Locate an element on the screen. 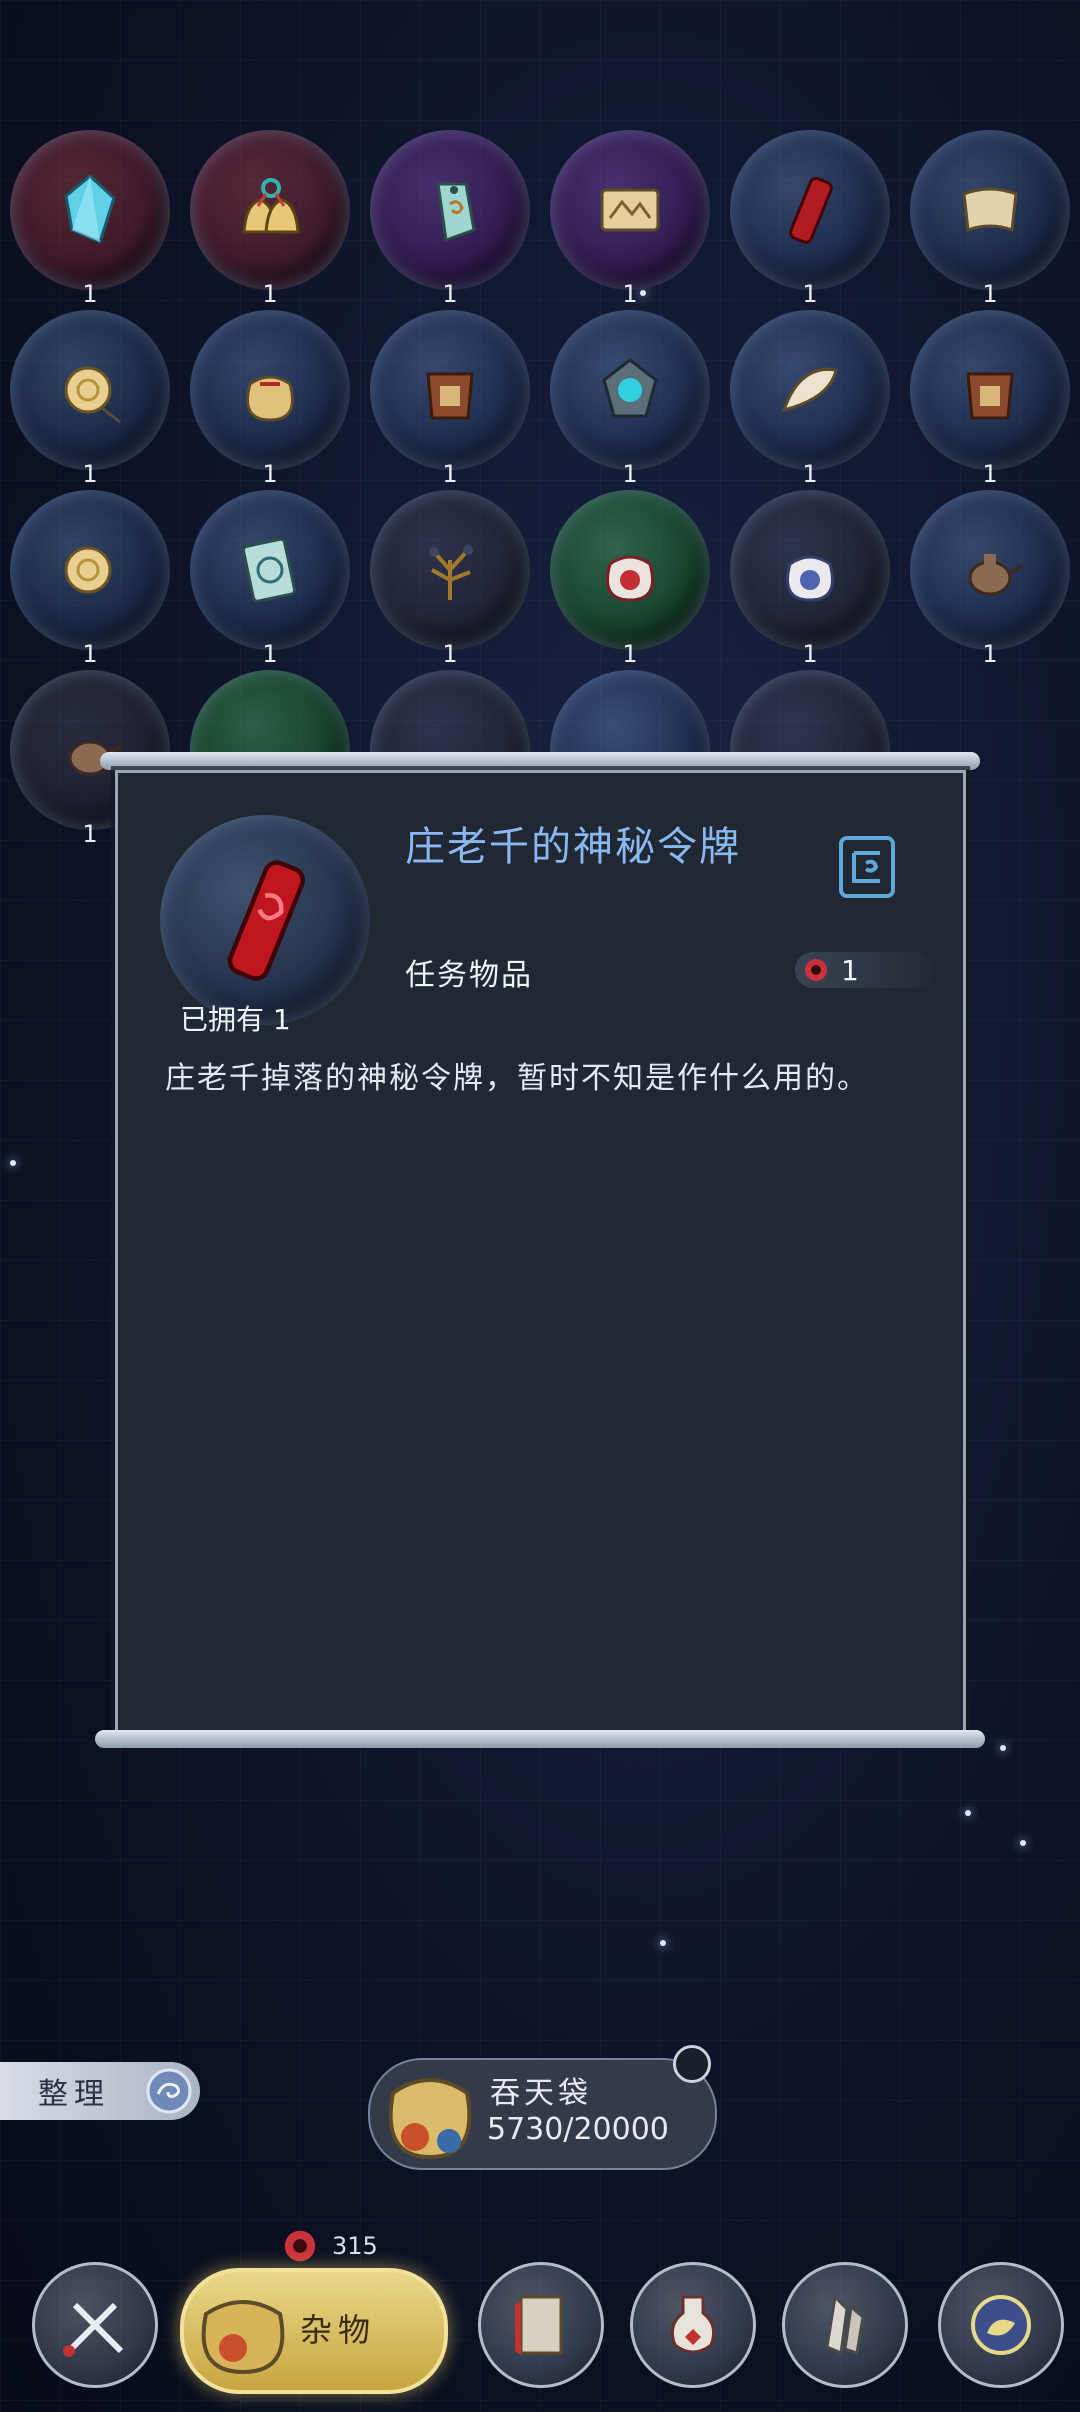  conch-icon is located at coordinates (809, 390).